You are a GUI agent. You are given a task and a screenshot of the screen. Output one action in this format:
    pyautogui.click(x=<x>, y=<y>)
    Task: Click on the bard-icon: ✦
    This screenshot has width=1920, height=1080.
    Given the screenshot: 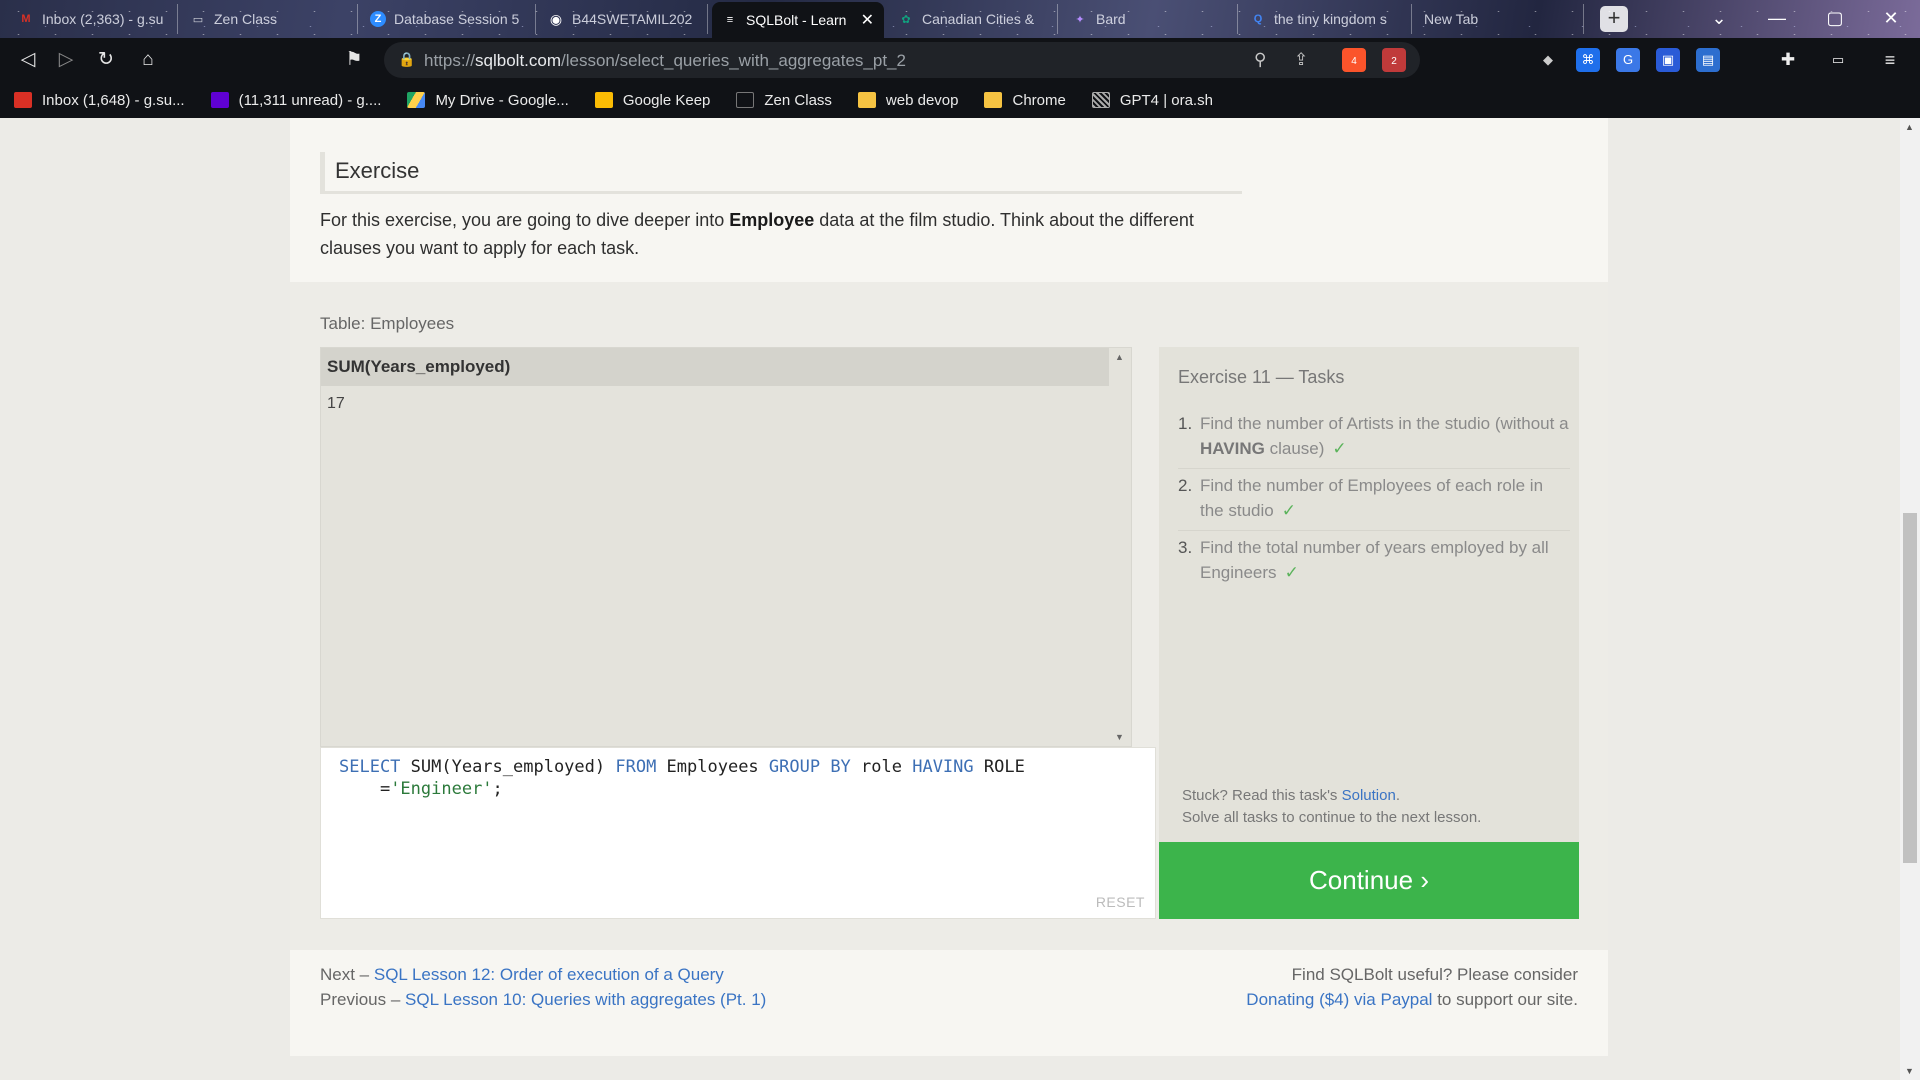 What is the action you would take?
    pyautogui.click(x=1080, y=19)
    